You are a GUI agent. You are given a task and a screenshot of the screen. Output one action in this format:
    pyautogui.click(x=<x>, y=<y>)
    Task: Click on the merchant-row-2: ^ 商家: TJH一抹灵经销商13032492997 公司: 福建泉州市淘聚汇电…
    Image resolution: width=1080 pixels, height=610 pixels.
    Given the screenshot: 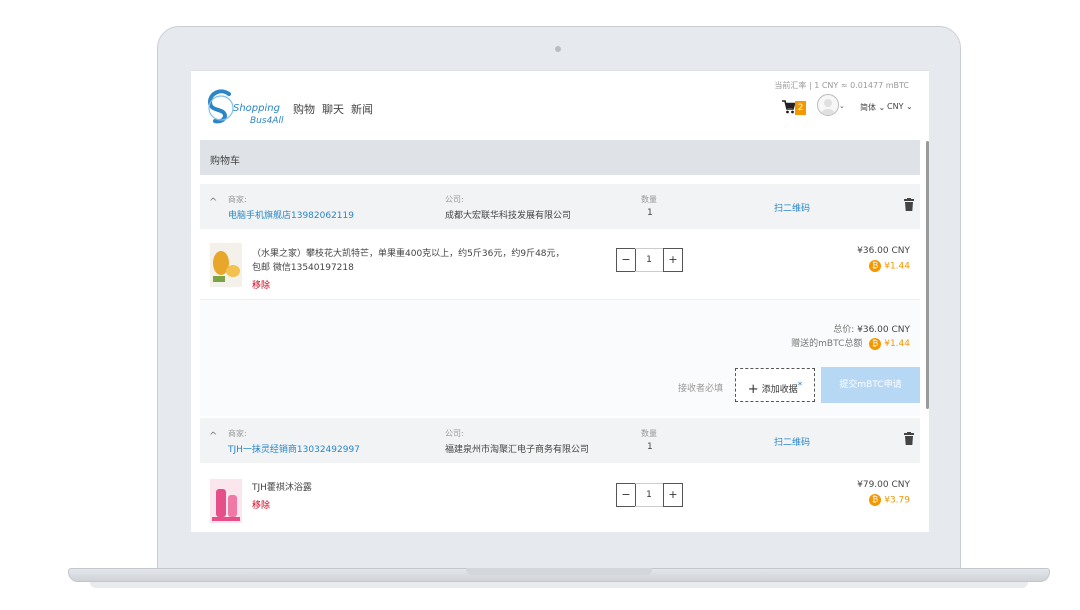 What is the action you would take?
    pyautogui.click(x=560, y=440)
    